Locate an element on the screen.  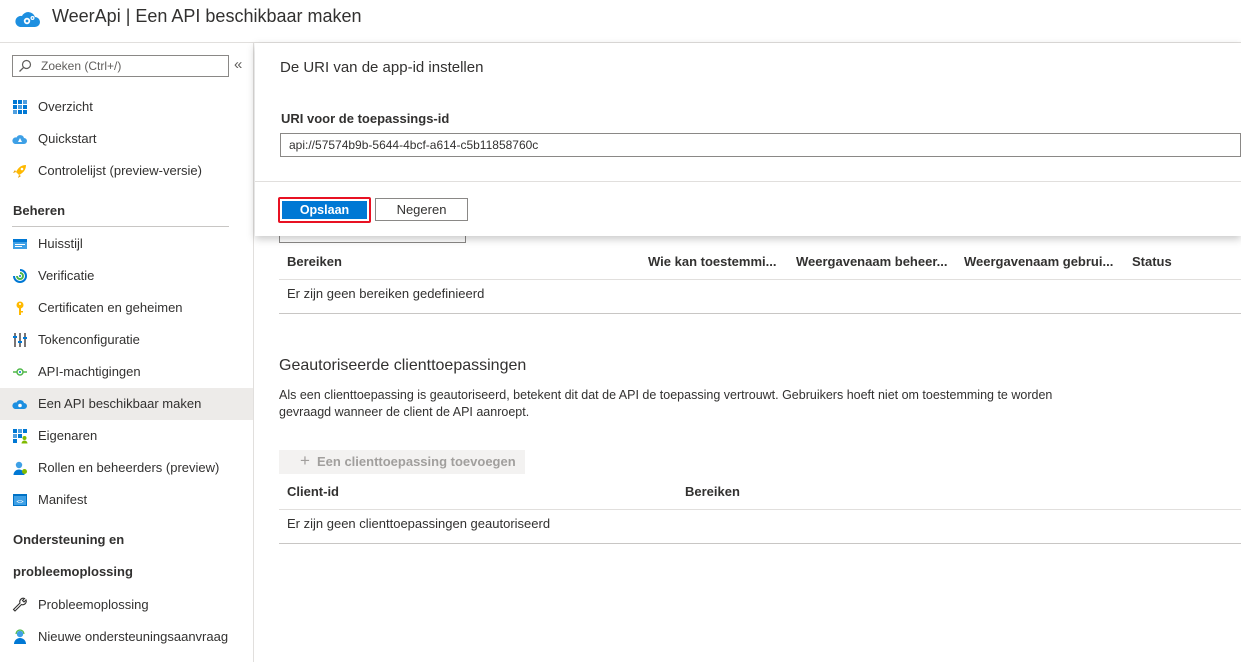
sidebar-item-label: API-machtigingen is located at coordinates (89, 371).